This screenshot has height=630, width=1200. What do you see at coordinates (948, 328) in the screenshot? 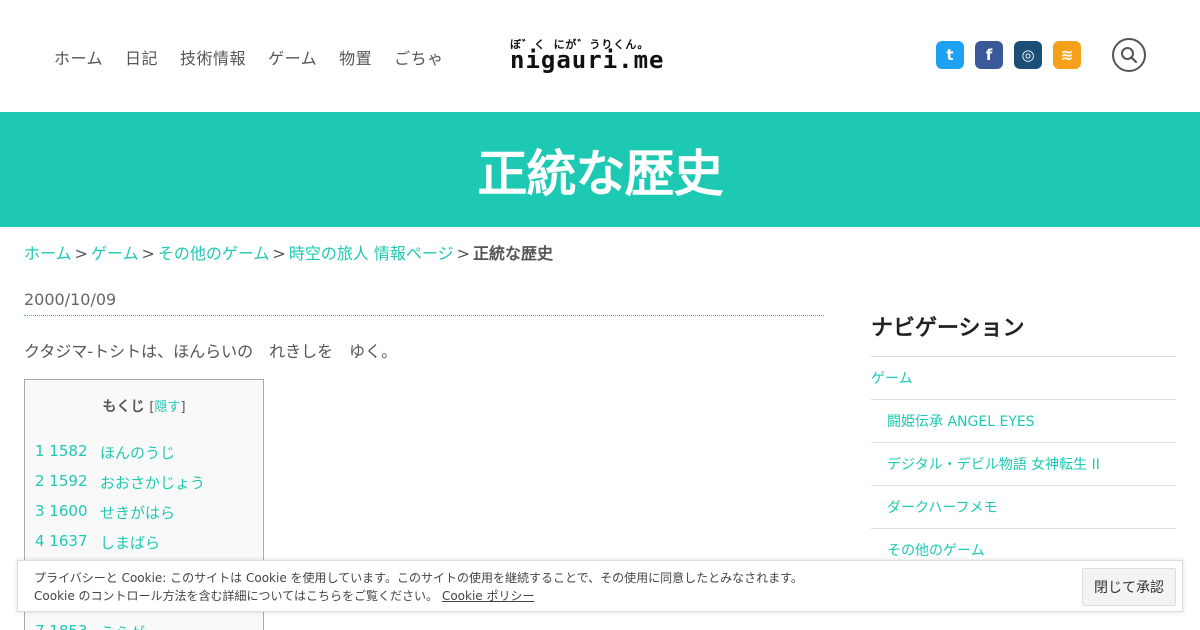
I see `sidebar-title: ナビゲーション` at bounding box center [948, 328].